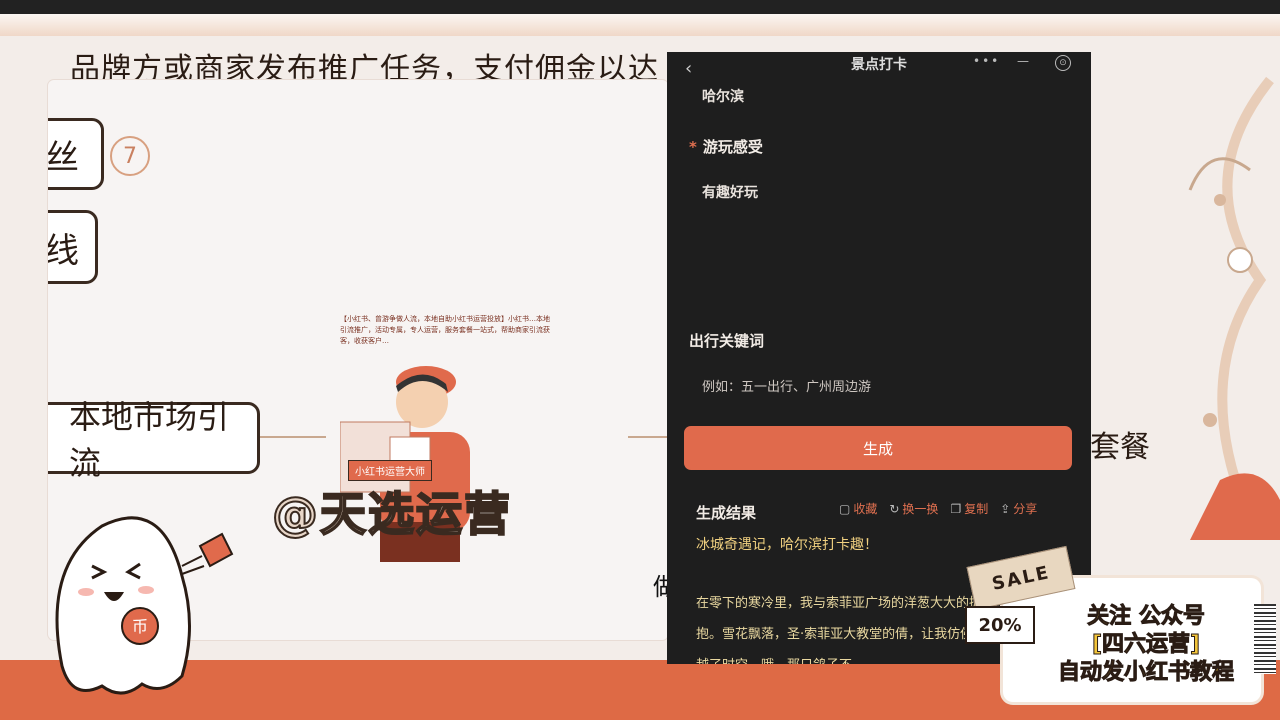 The height and width of the screenshot is (720, 1280). I want to click on experience-textarea: 有趣好玩, so click(730, 192).